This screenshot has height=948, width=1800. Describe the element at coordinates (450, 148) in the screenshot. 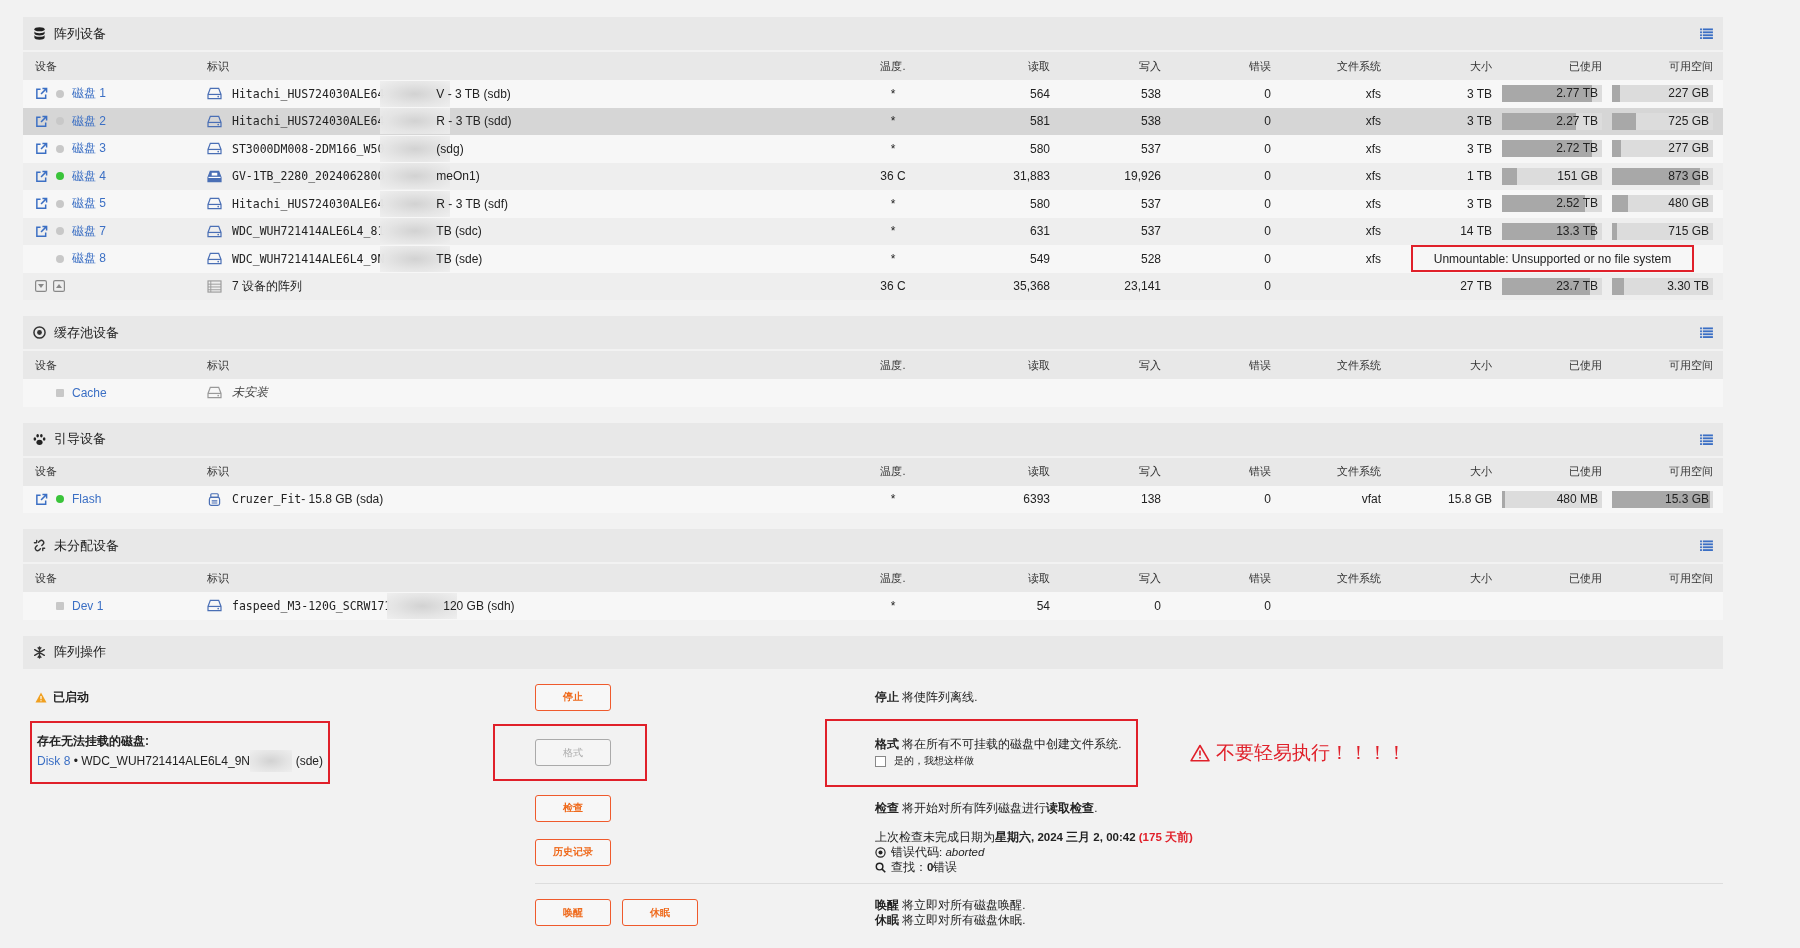

I see `device-identifier: (sdg)` at that location.